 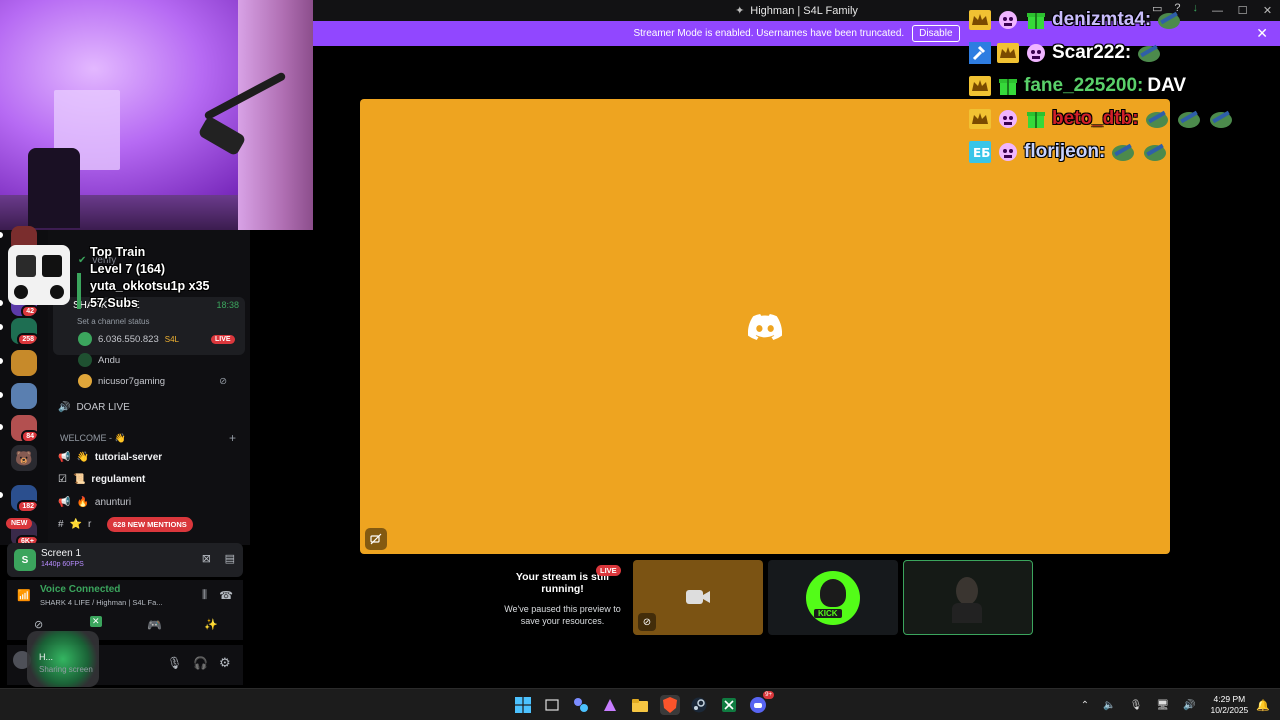 What do you see at coordinates (1109, 705) in the screenshot?
I see `speaker-icon: 🔈` at bounding box center [1109, 705].